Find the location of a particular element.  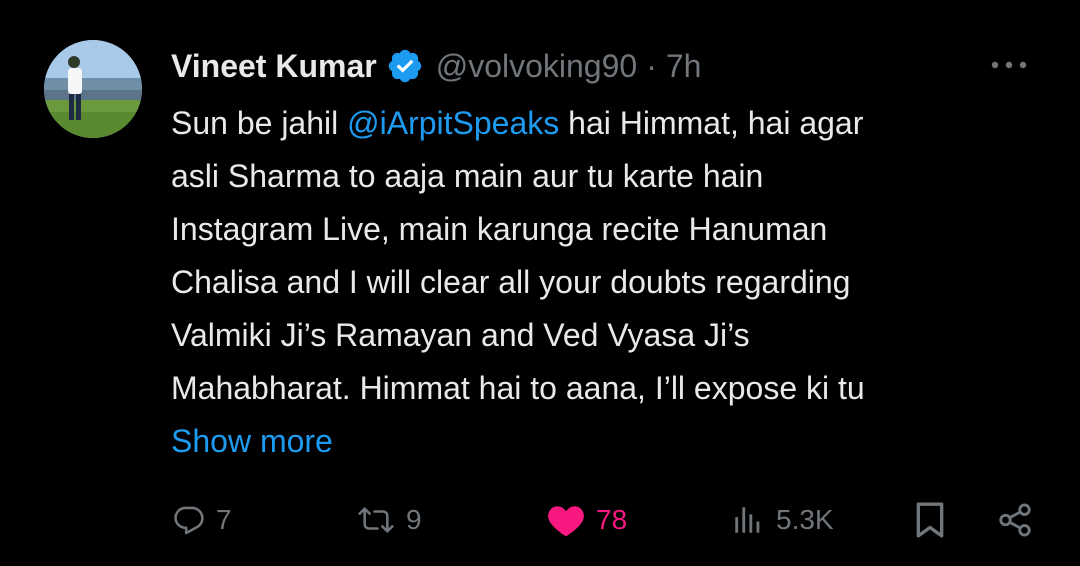

share-button is located at coordinates (1015, 520).